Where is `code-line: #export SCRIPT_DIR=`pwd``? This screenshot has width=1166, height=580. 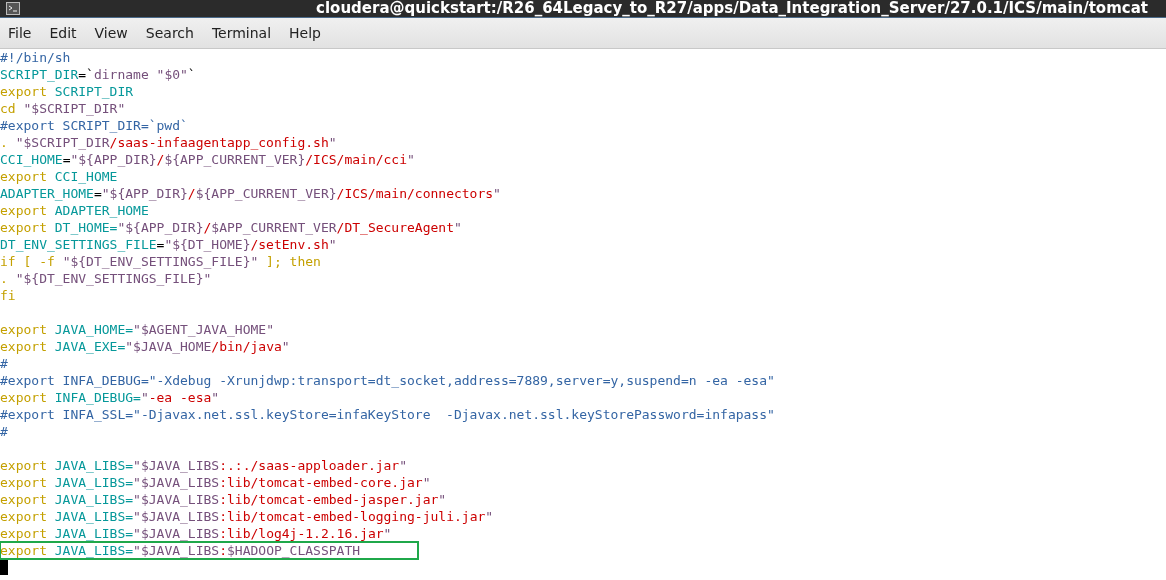
code-line: #export SCRIPT_DIR=`pwd` is located at coordinates (94, 125).